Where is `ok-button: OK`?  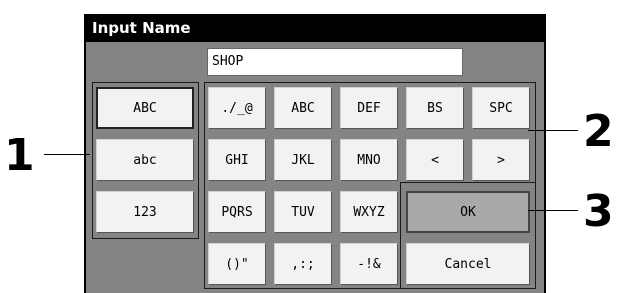
ok-button: OK is located at coordinates (468, 212).